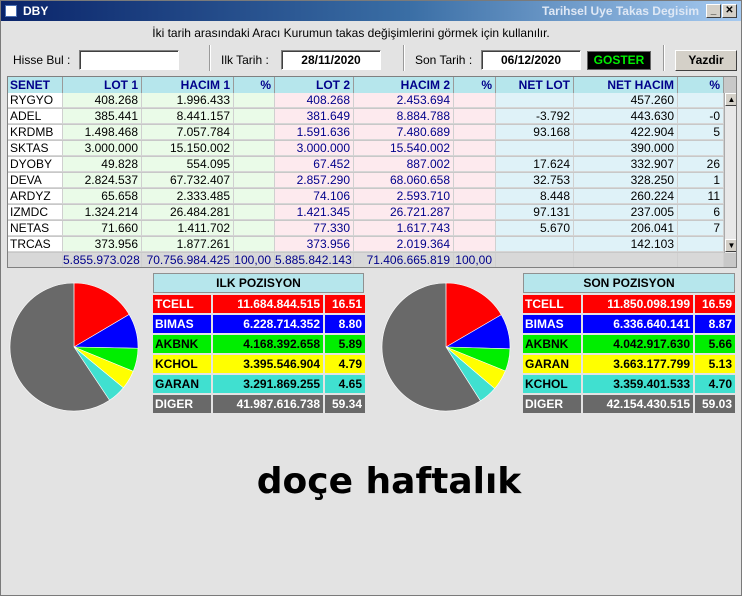  What do you see at coordinates (188, 164) in the screenshot?
I see `table-cell: 554.095` at bounding box center [188, 164].